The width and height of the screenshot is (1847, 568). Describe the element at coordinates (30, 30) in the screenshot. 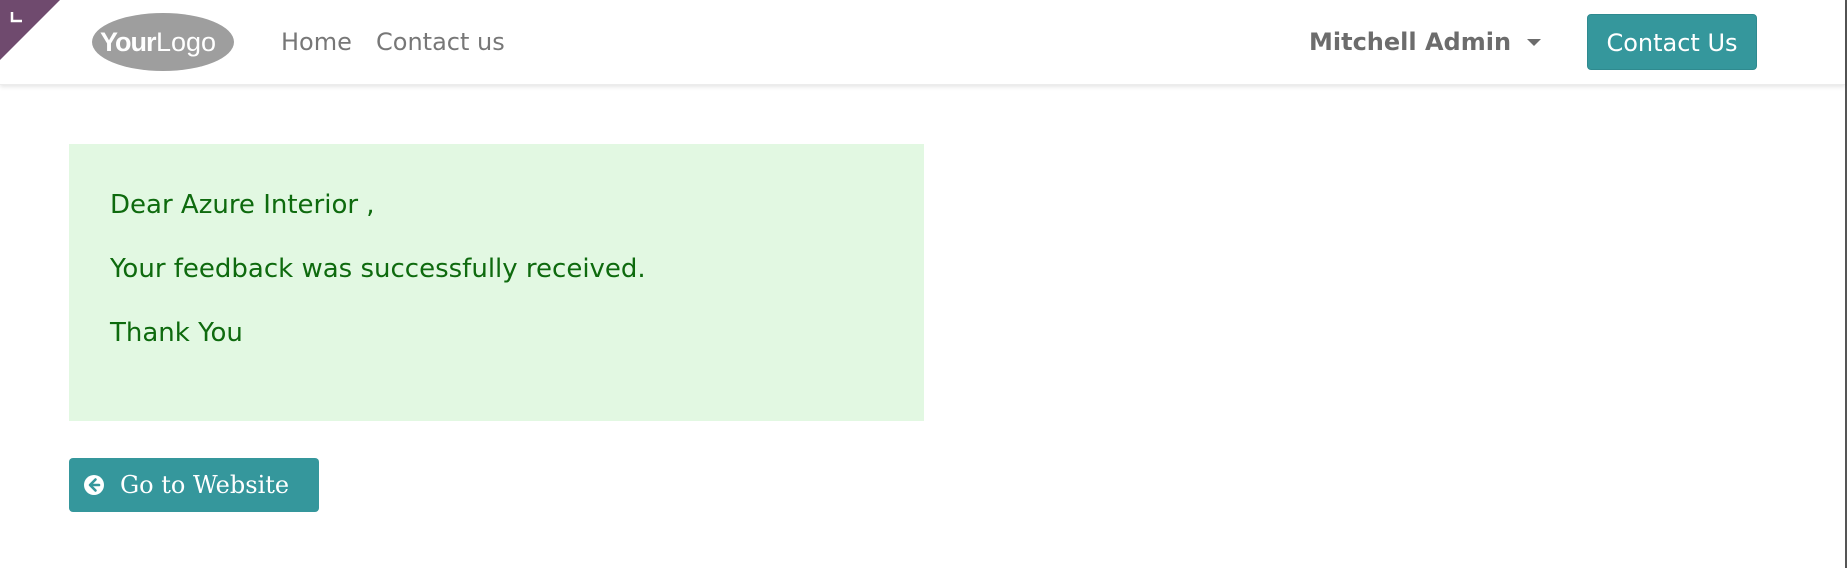

I see `edit-mode-corner-icon` at that location.